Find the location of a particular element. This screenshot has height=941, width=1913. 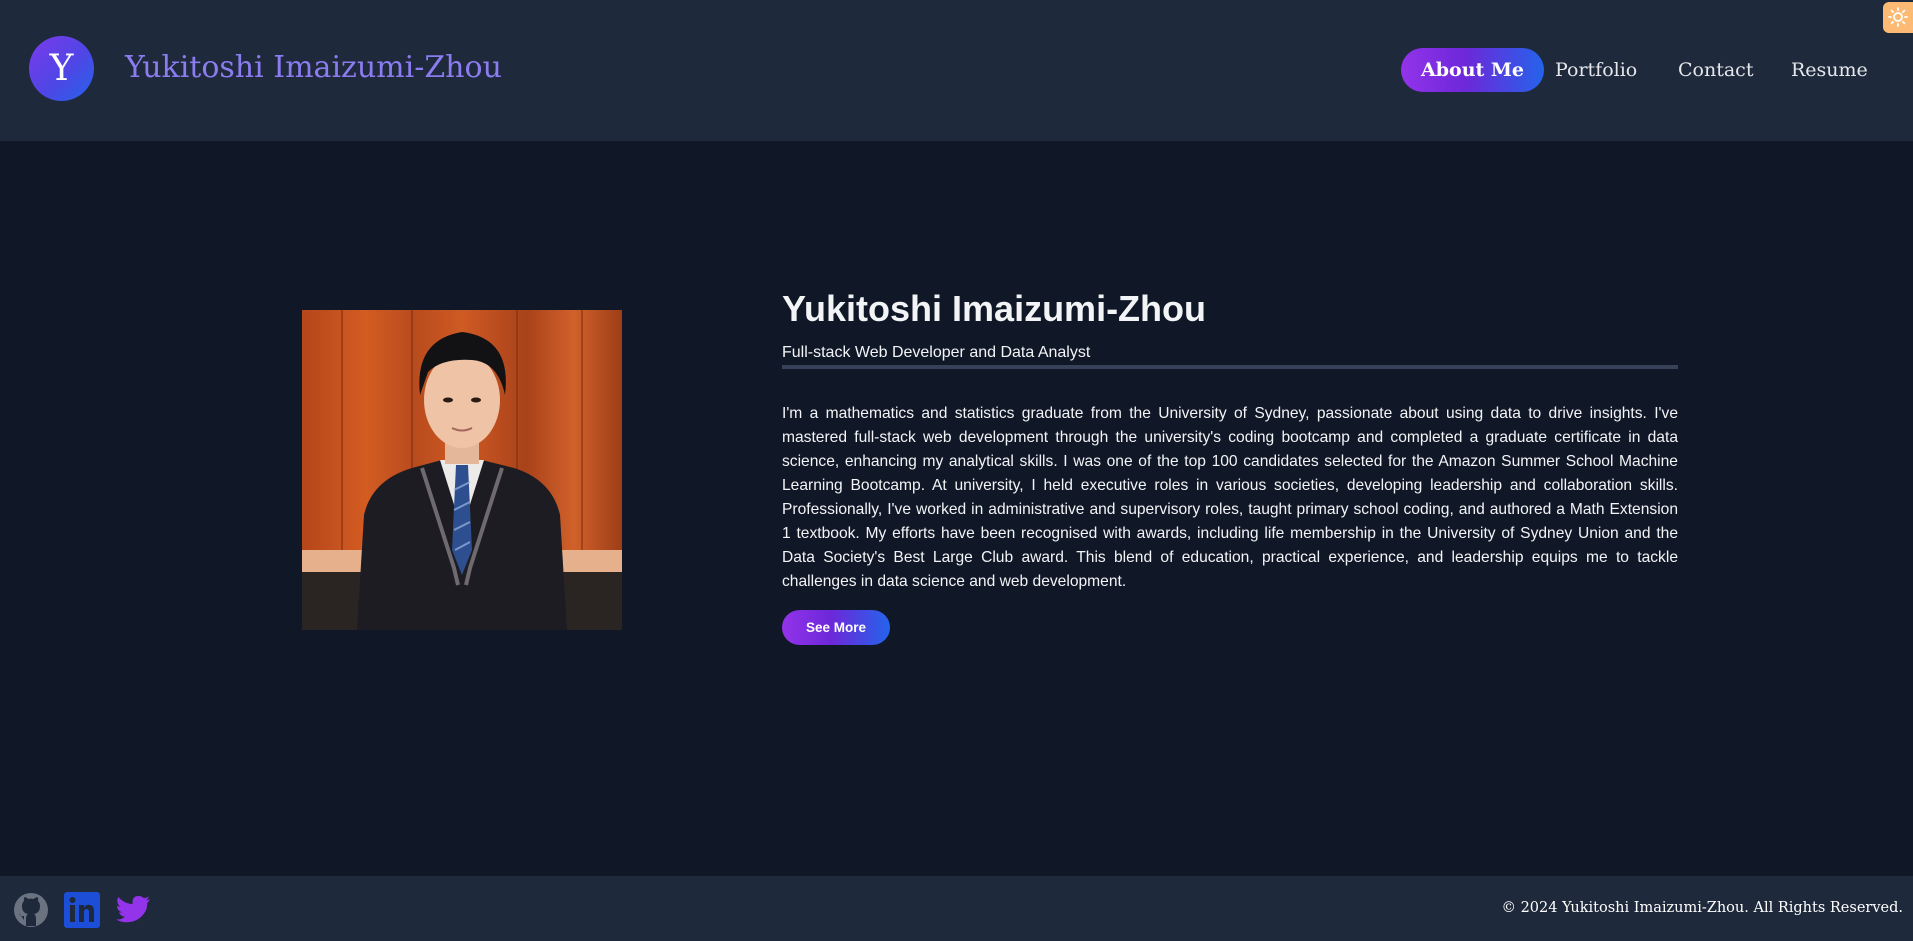

profile-name: Yukitoshi Imaizumi-Zhou is located at coordinates (994, 308).